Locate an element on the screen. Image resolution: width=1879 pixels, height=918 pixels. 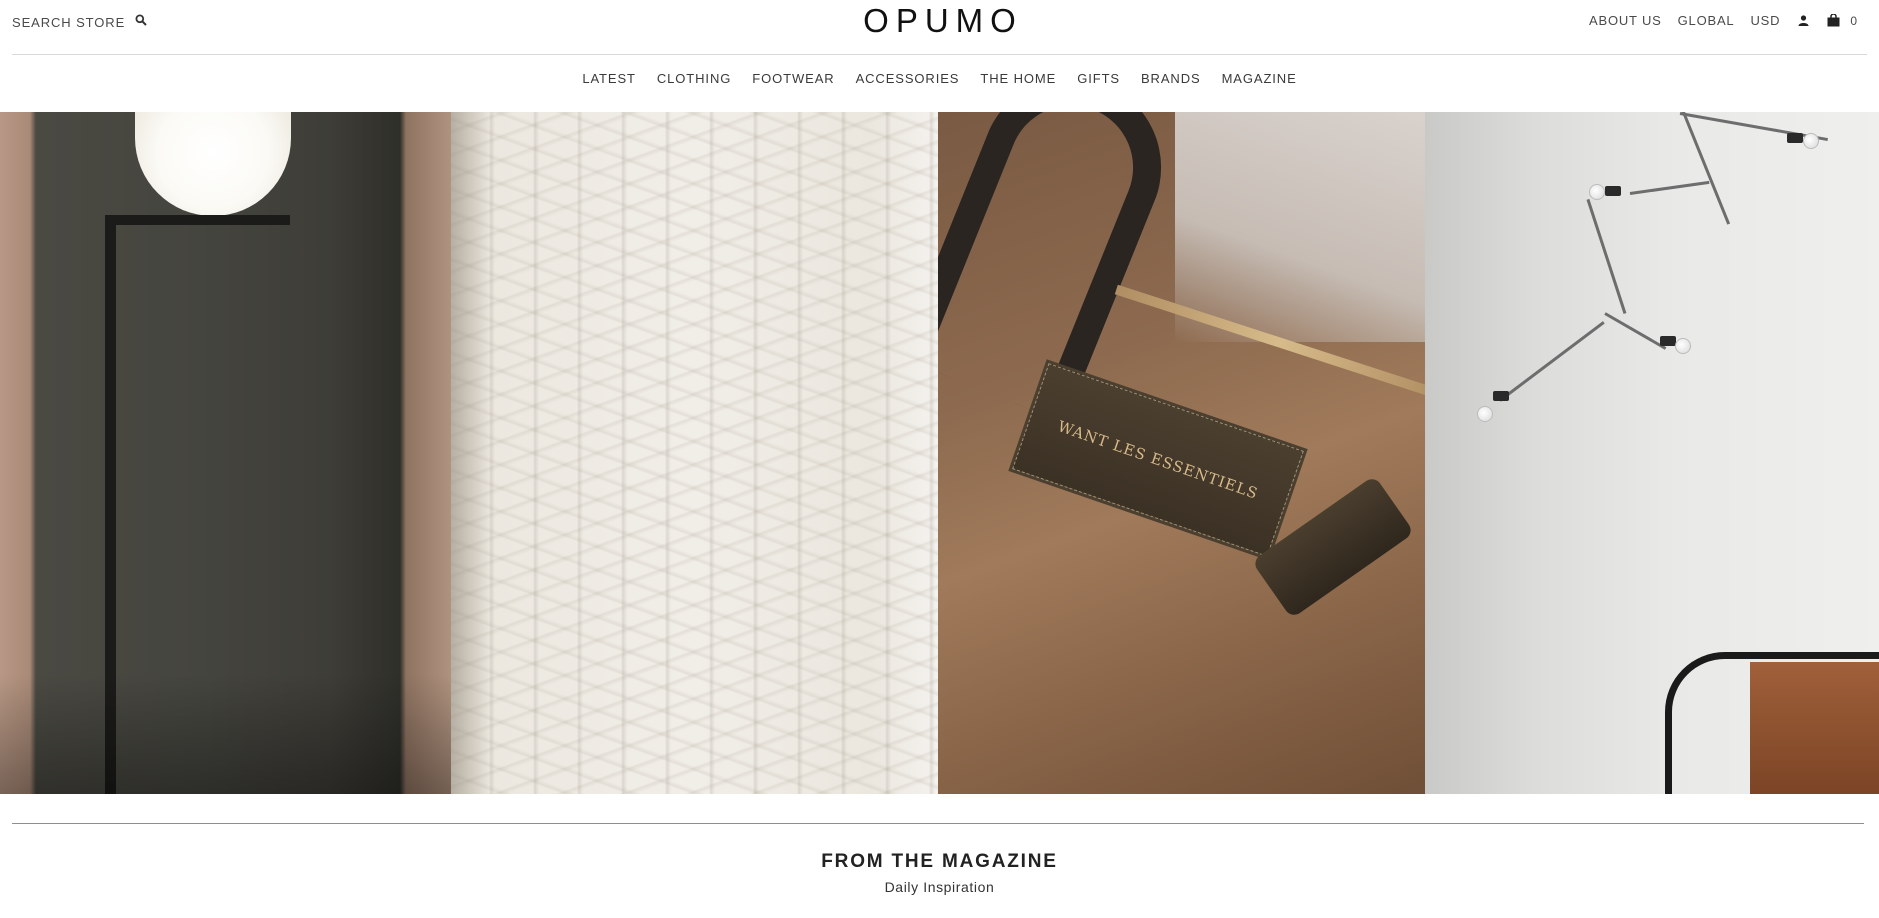
site-header: SEARCH STORE OPUMO ABOUT US GLOBAL USD 0 is located at coordinates (939, 27).